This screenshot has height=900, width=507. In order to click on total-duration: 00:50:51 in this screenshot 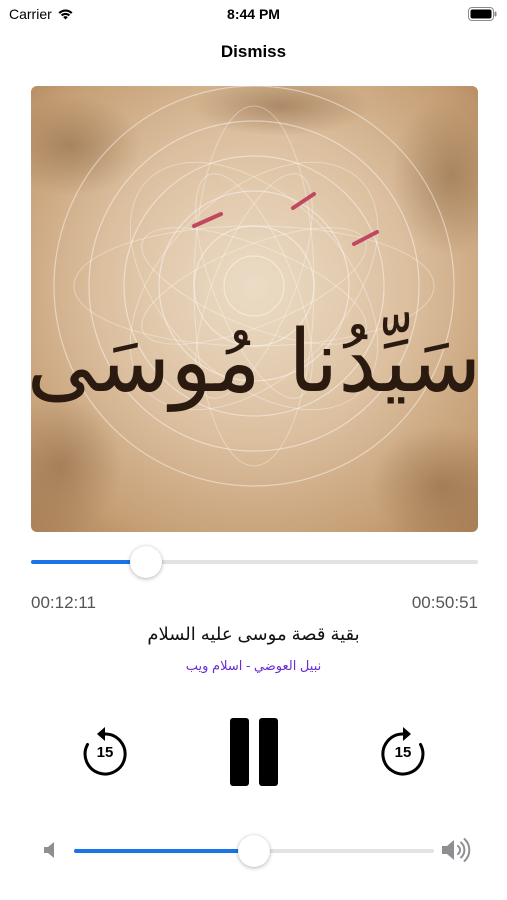, I will do `click(444, 602)`.